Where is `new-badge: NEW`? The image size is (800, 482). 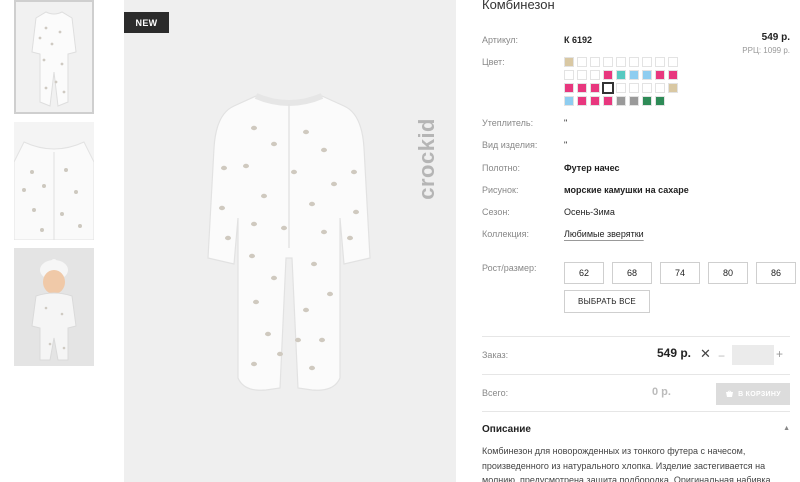
new-badge: NEW is located at coordinates (146, 22).